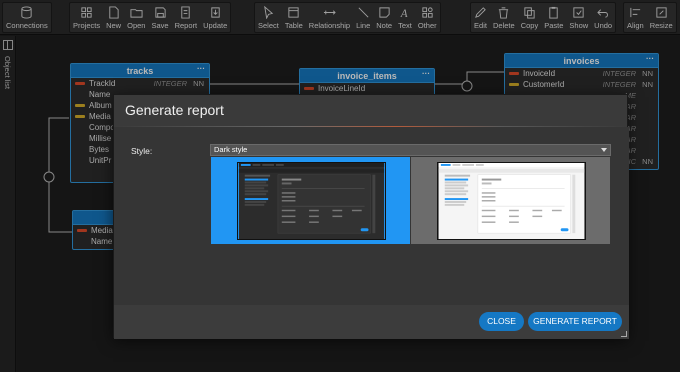 This screenshot has height=372, width=680. What do you see at coordinates (142, 151) in the screenshot?
I see `style-label: Style:` at bounding box center [142, 151].